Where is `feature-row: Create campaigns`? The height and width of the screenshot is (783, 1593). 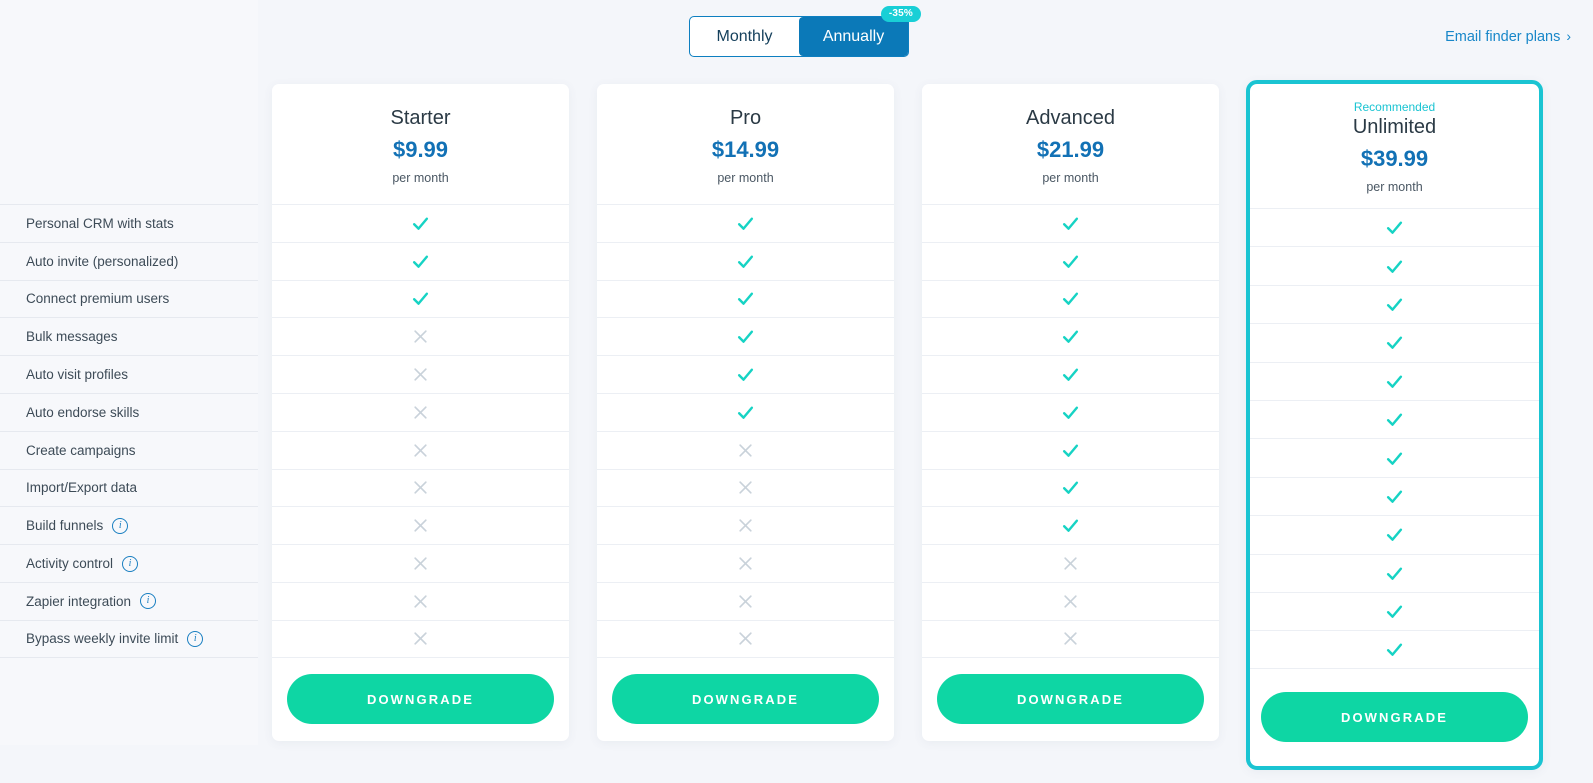 feature-row: Create campaigns is located at coordinates (129, 449).